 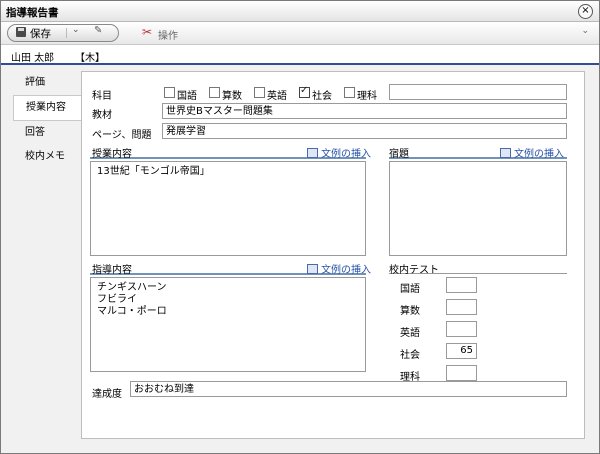 What do you see at coordinates (47, 157) in the screenshot?
I see `sidebar-item-school-memo: 校内メモ` at bounding box center [47, 157].